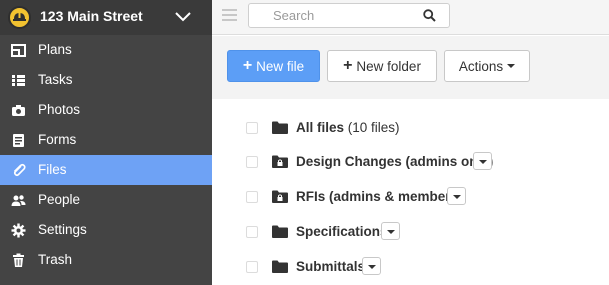 This screenshot has width=609, height=285. I want to click on folder-name: Design Changes (admins only), so click(395, 161).